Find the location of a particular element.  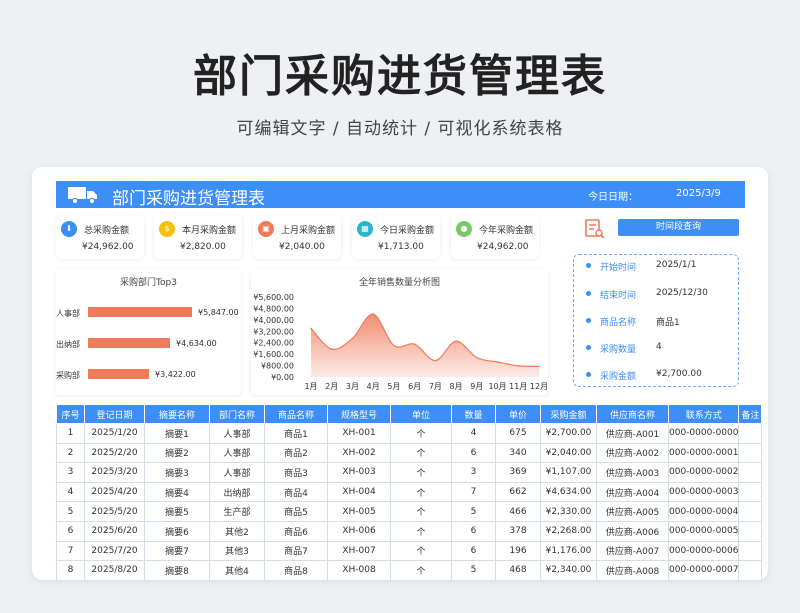

column-header: 商品名称 is located at coordinates (296, 414).